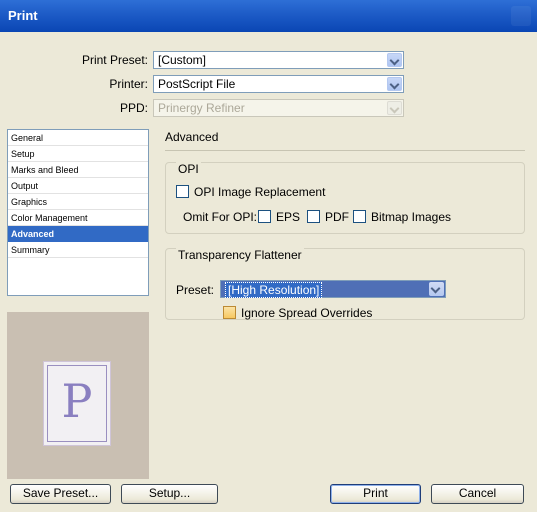  What do you see at coordinates (278, 108) in the screenshot?
I see `ppd-select: Prinergy Refiner` at bounding box center [278, 108].